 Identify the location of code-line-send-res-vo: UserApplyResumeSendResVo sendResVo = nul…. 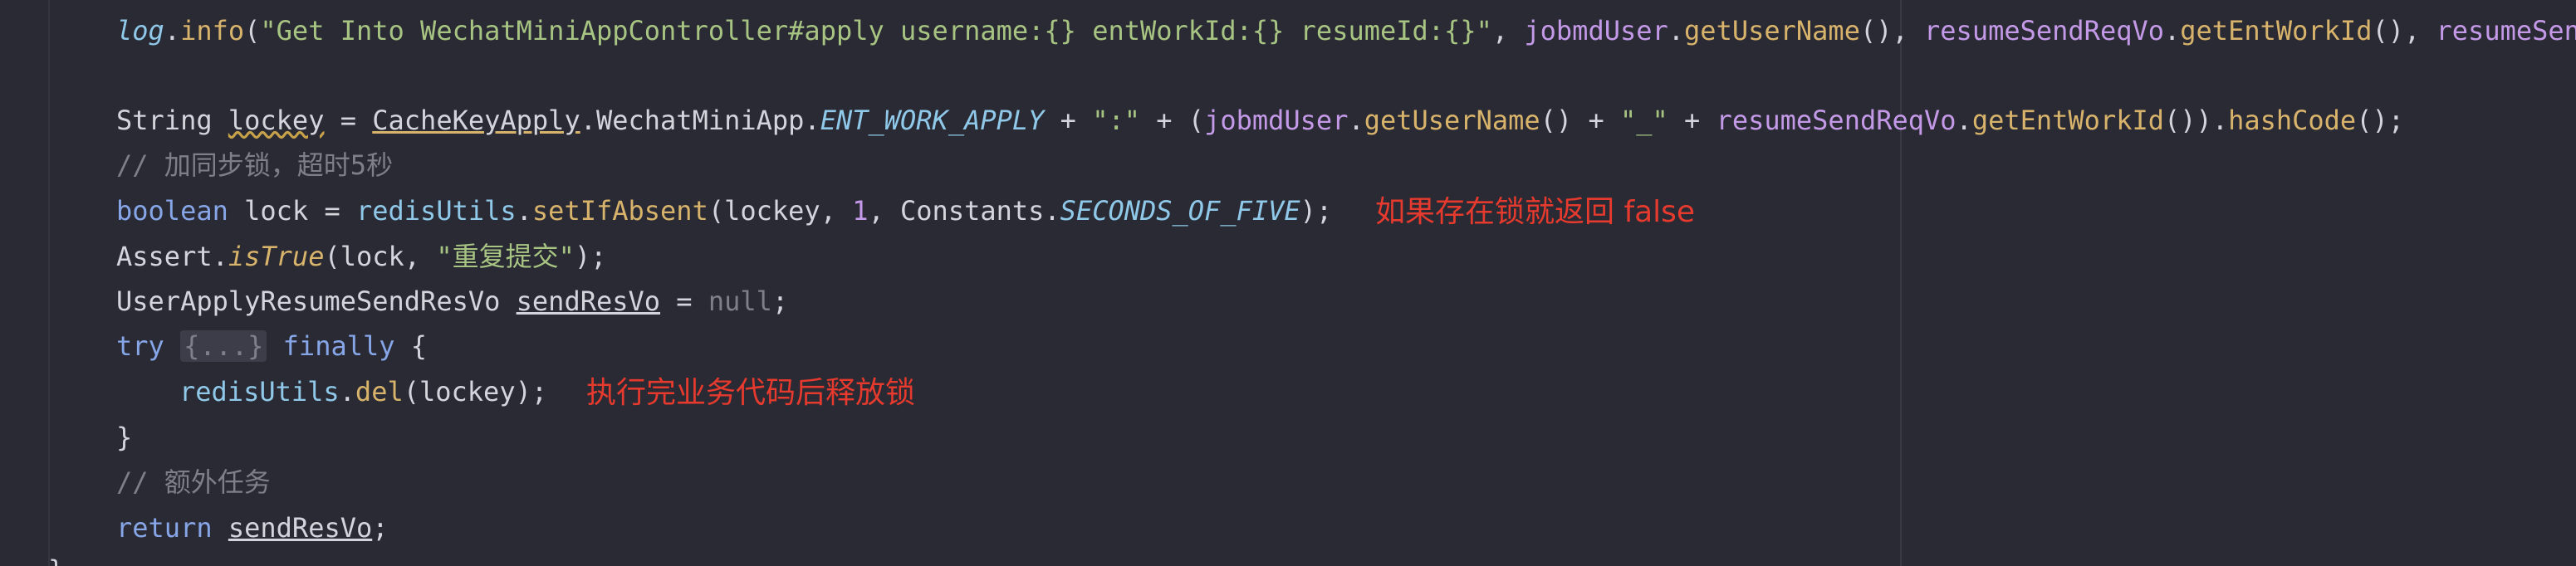
(452, 301).